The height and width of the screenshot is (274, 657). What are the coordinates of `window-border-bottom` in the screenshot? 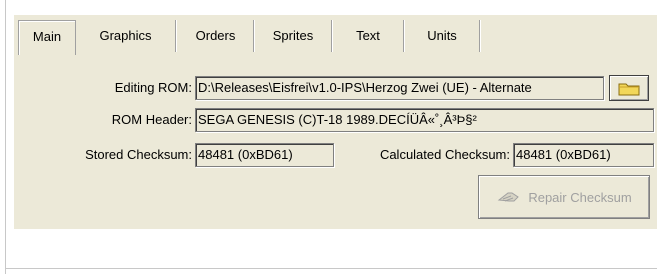 It's located at (331, 268).